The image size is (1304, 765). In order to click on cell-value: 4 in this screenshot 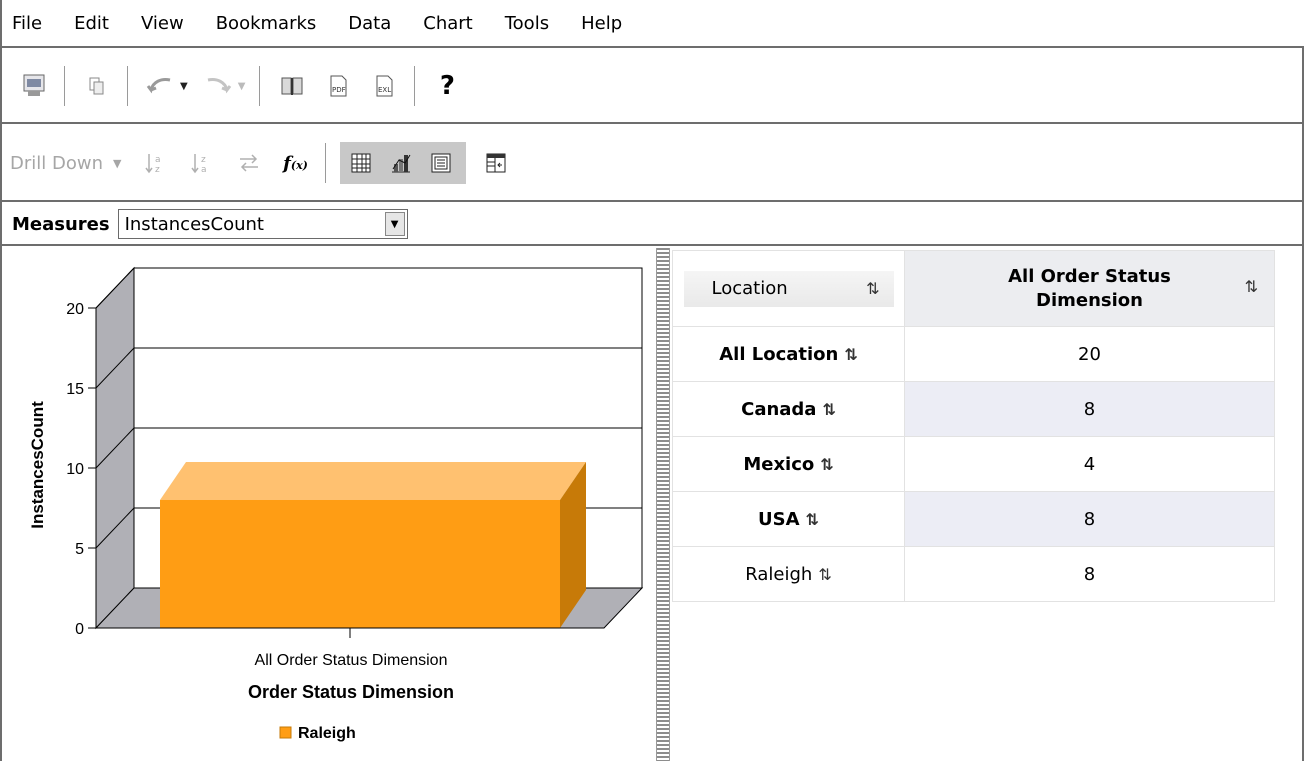, I will do `click(1089, 464)`.